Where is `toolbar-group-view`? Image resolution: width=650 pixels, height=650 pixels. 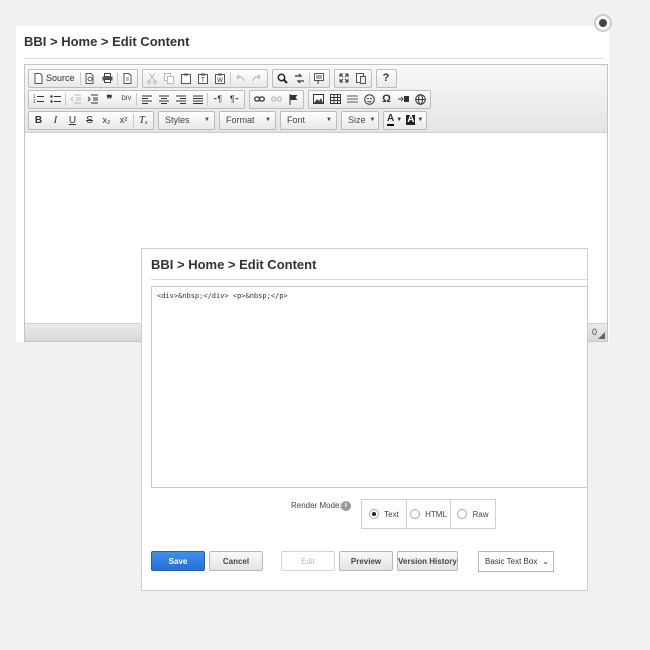
toolbar-group-view is located at coordinates (352, 78).